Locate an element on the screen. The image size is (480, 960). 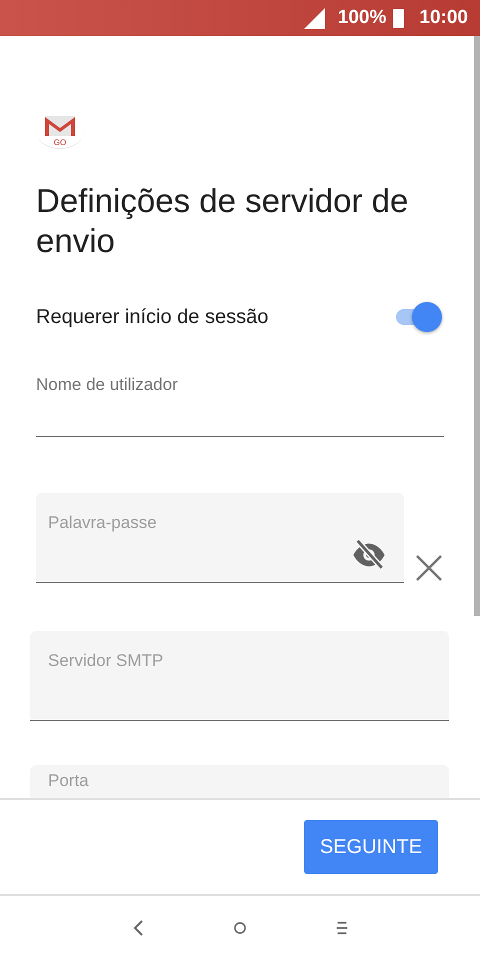
toggle-switch is located at coordinates (417, 317).